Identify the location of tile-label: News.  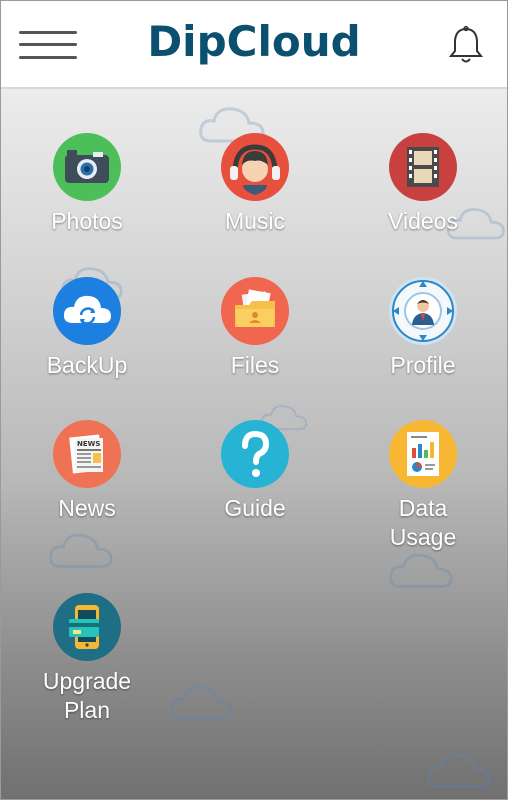
(87, 508).